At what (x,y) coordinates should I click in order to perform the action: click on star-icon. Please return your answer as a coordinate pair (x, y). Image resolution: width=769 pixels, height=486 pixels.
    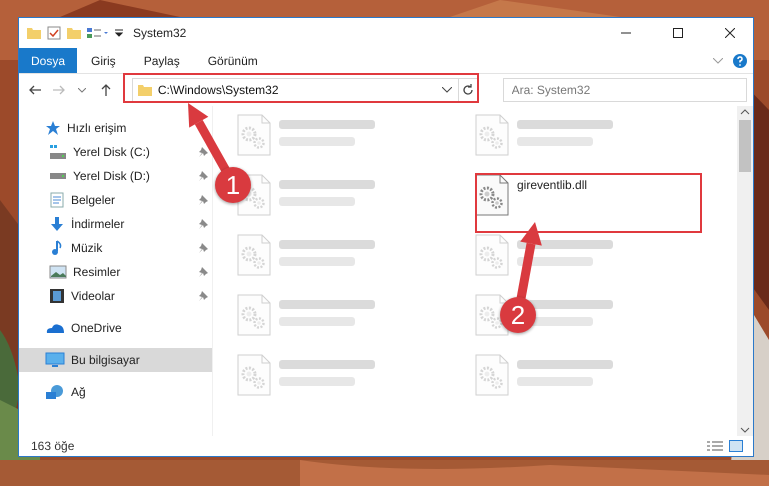
    Looking at the image, I should click on (53, 128).